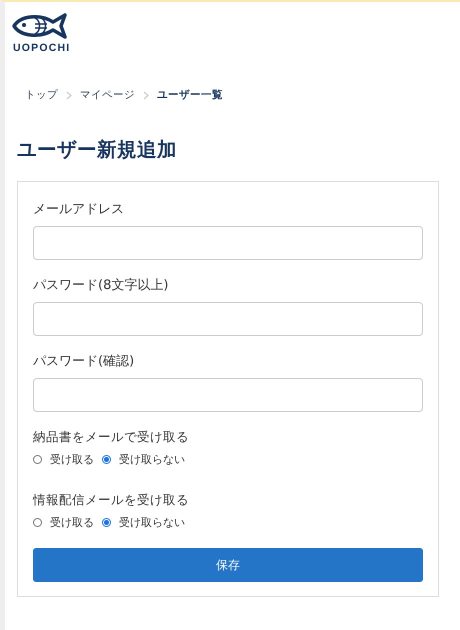  I want to click on save-button: 保存, so click(228, 565).